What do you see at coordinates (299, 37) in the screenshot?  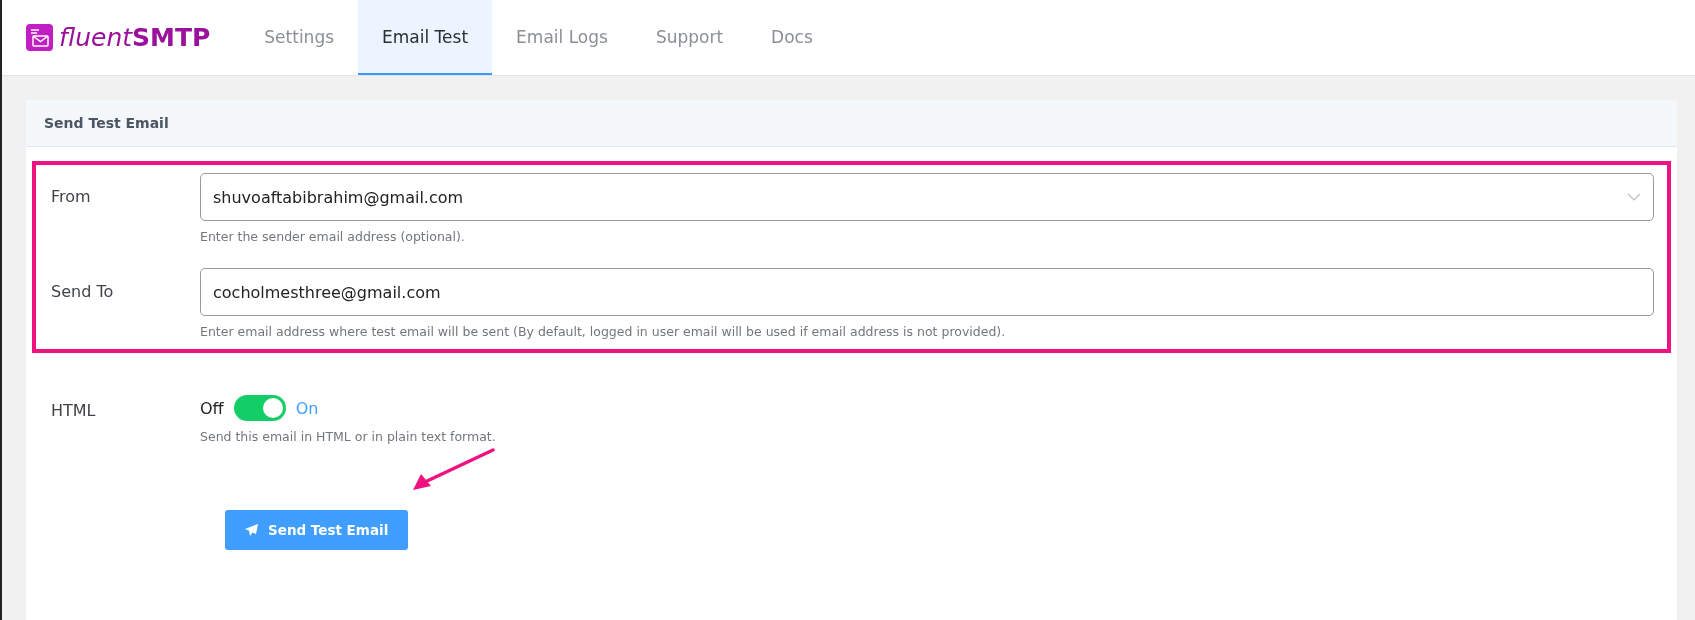 I see `nav-tab: Settings` at bounding box center [299, 37].